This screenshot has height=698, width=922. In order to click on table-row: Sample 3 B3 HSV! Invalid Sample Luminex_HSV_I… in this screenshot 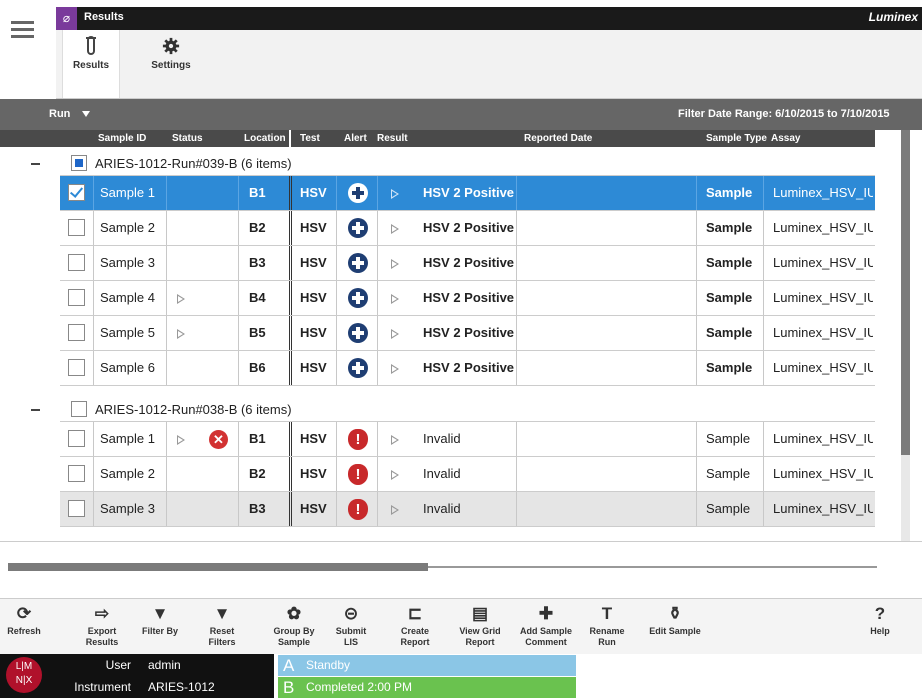, I will do `click(467, 509)`.